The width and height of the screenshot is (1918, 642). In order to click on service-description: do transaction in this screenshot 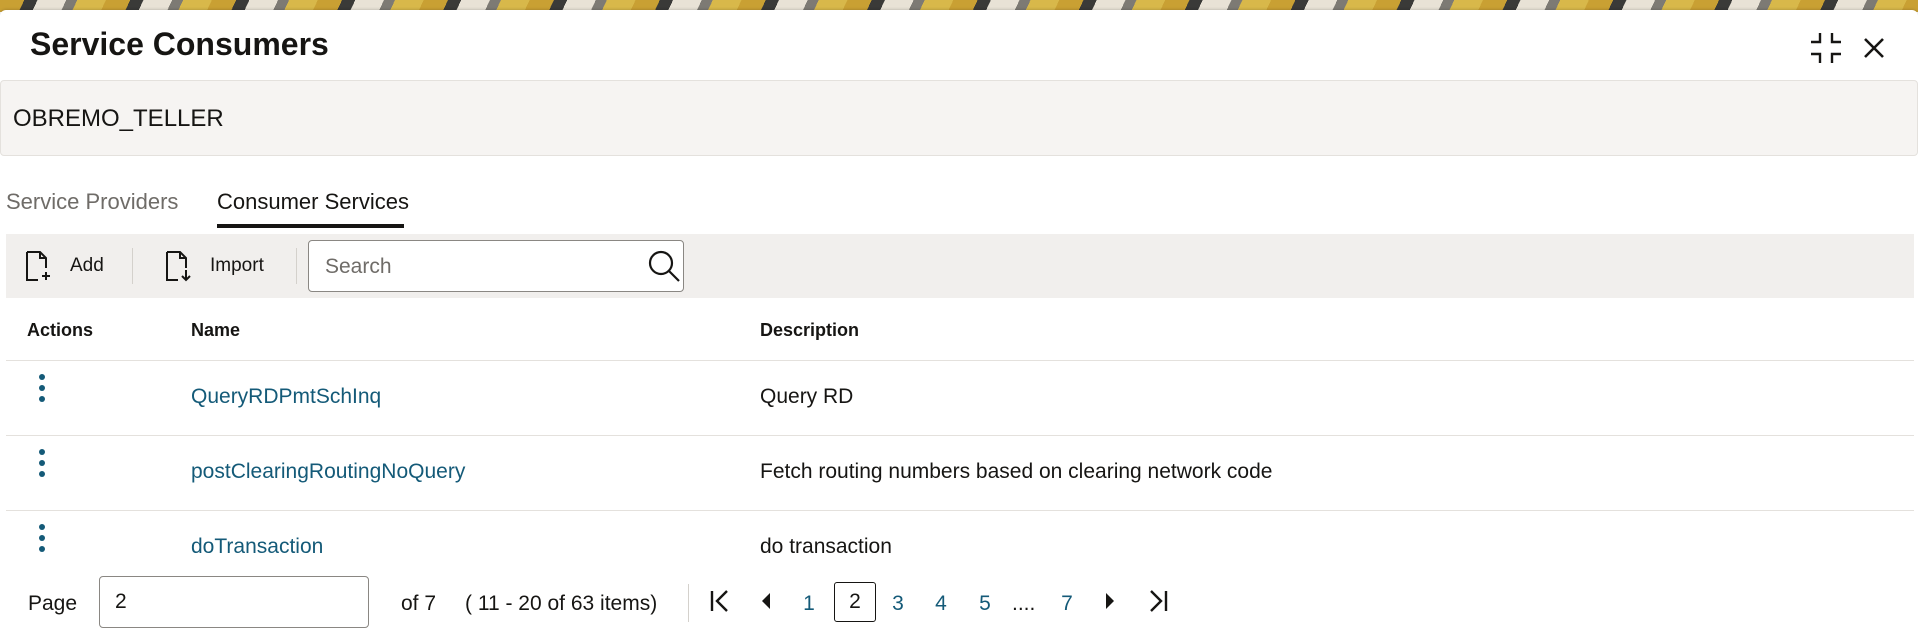, I will do `click(826, 546)`.